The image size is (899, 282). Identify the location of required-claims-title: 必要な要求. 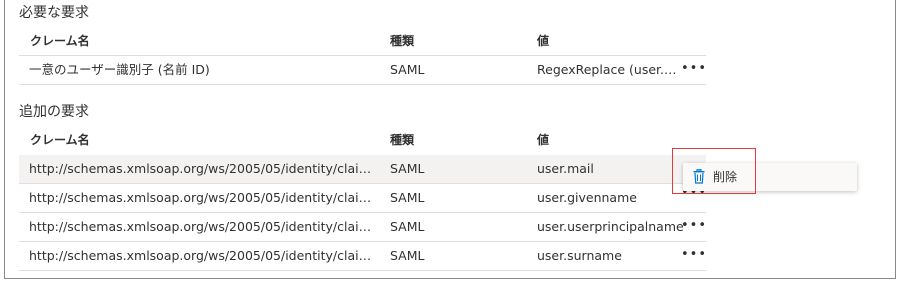
(54, 13).